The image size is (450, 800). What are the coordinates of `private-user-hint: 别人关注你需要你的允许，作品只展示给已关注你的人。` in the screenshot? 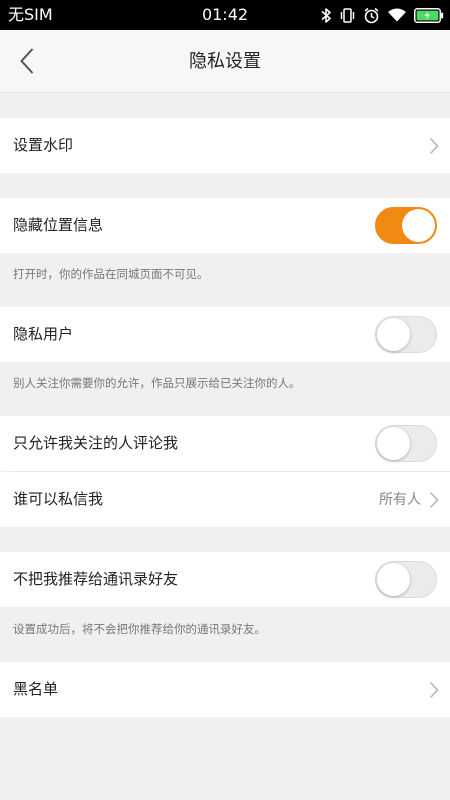 It's located at (157, 383).